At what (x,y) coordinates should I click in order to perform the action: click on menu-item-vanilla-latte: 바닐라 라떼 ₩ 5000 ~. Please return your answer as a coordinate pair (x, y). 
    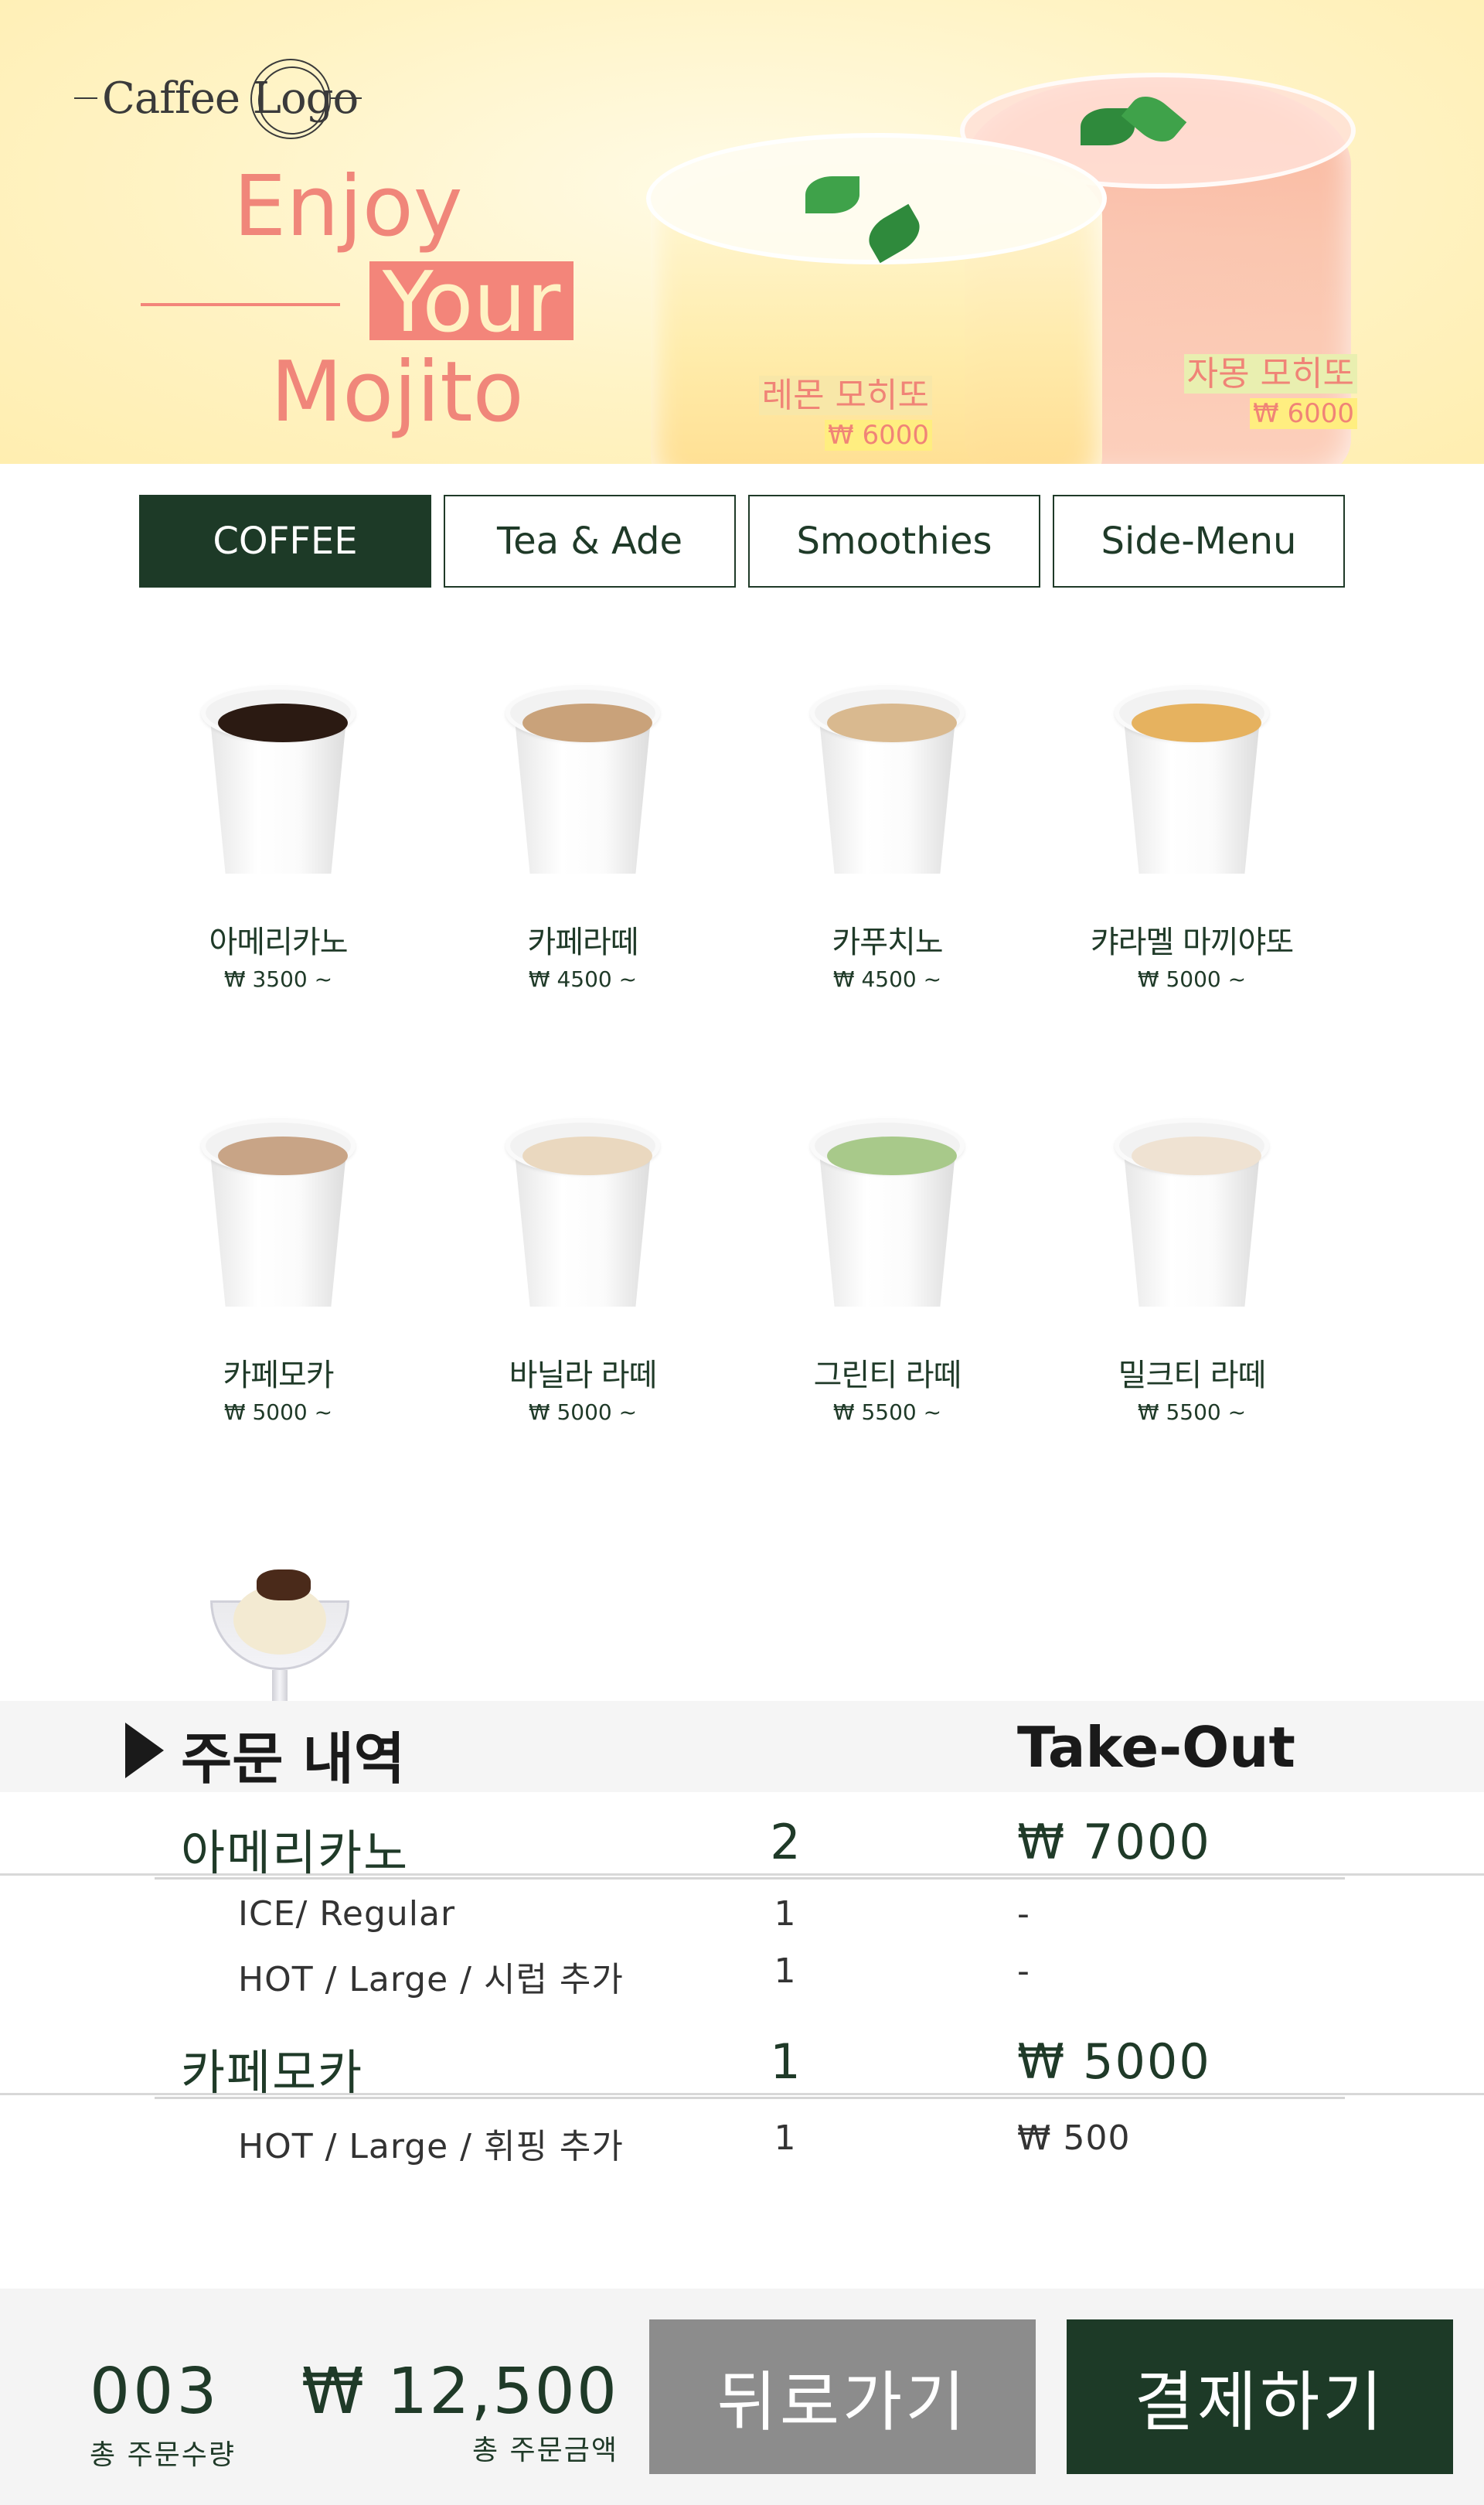
    Looking at the image, I should click on (583, 1269).